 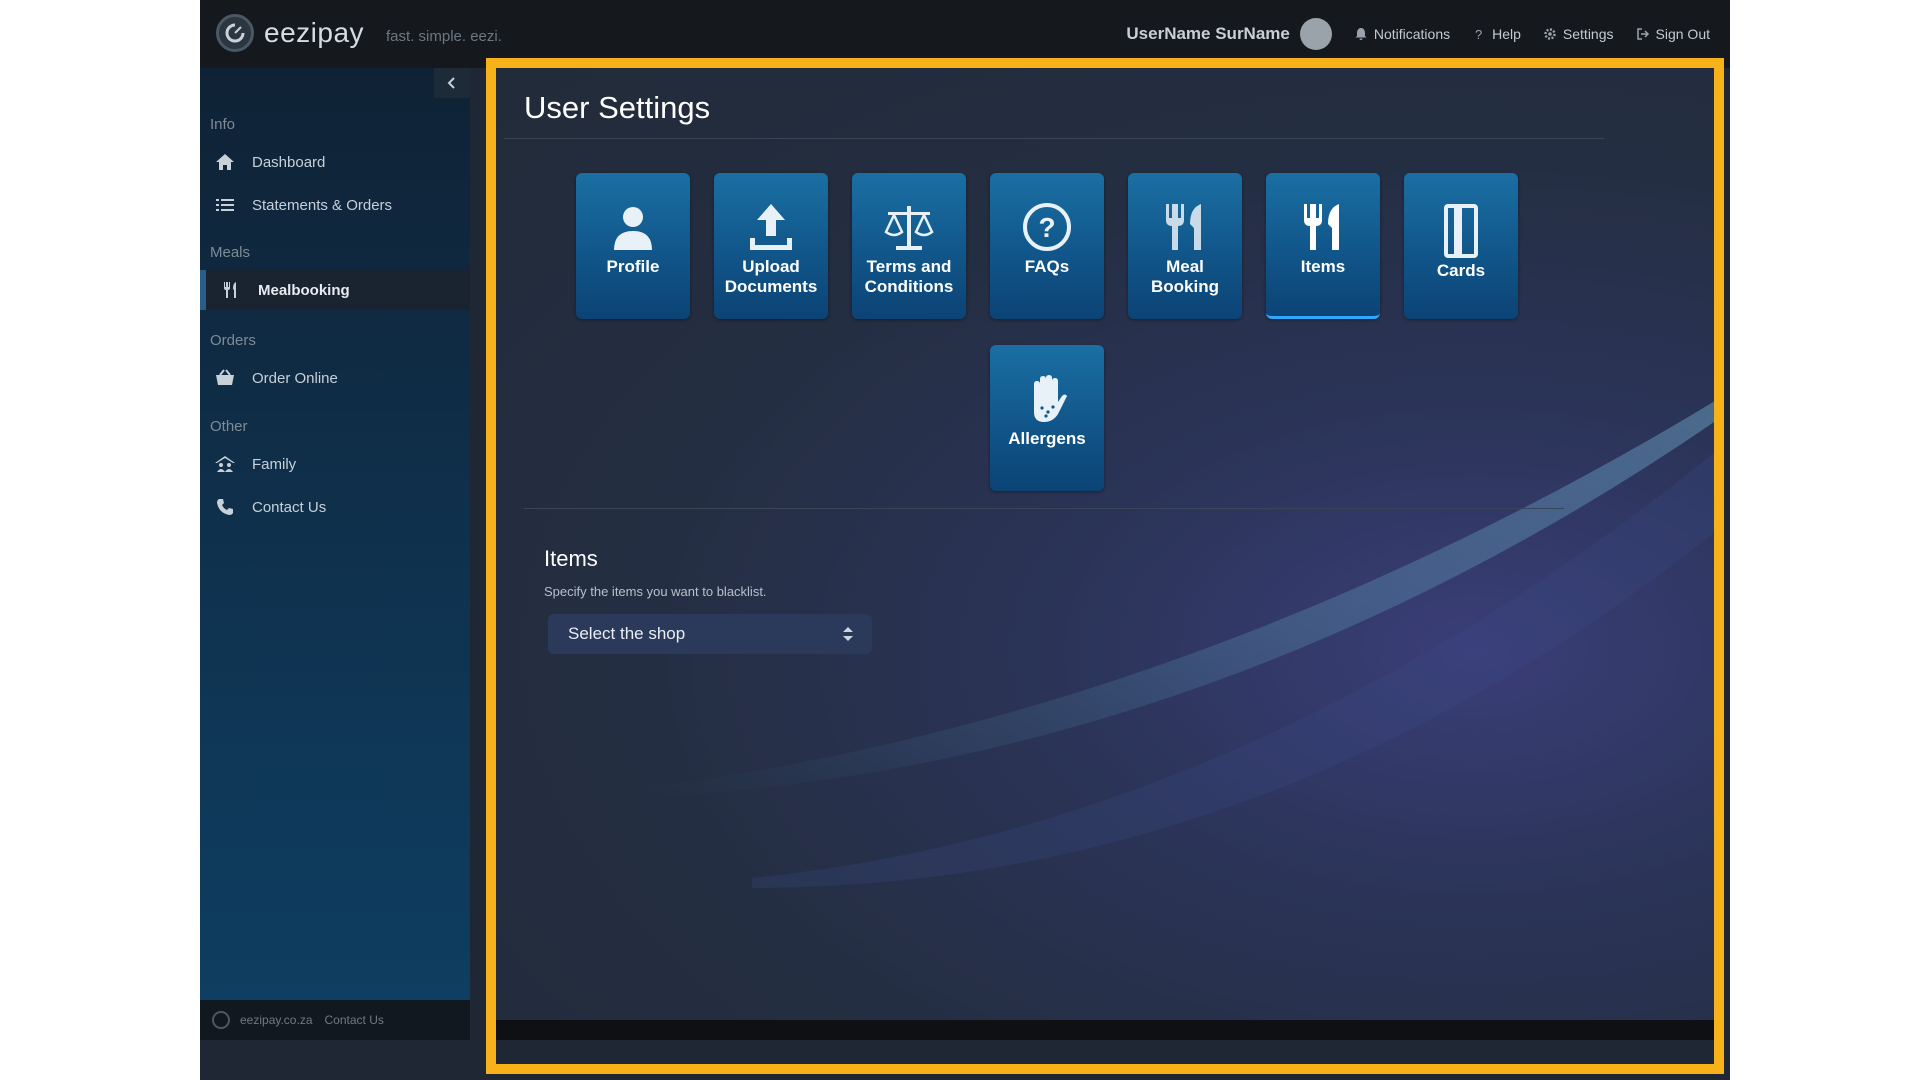 I want to click on tile-label: Terms and Conditions, so click(x=909, y=276).